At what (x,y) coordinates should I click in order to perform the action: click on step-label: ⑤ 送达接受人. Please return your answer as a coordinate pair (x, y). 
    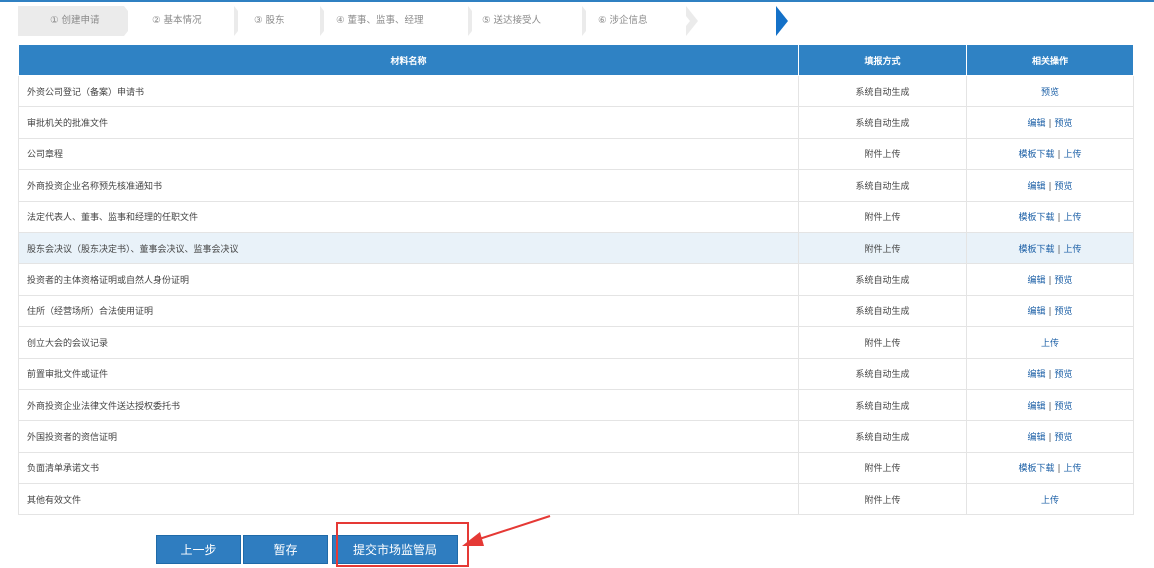
    Looking at the image, I should click on (512, 20).